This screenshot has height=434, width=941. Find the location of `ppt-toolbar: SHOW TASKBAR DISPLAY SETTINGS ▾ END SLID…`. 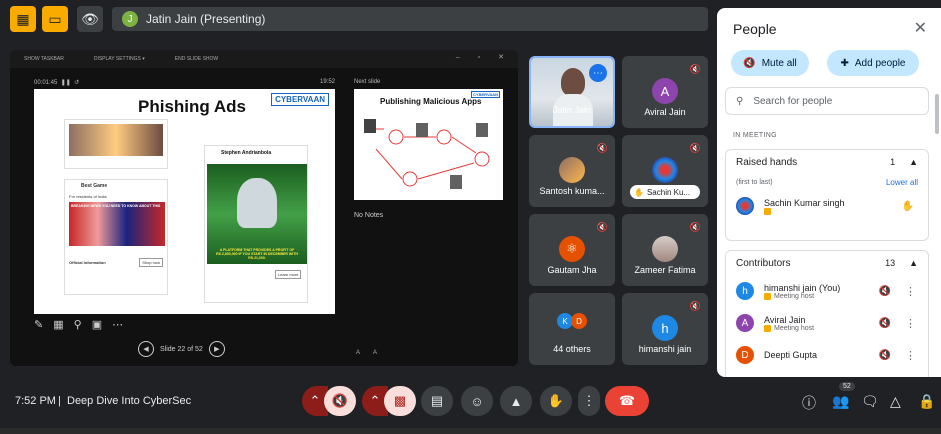

ppt-toolbar: SHOW TASKBAR DISPLAY SETTINGS ▾ END SLID… is located at coordinates (264, 59).